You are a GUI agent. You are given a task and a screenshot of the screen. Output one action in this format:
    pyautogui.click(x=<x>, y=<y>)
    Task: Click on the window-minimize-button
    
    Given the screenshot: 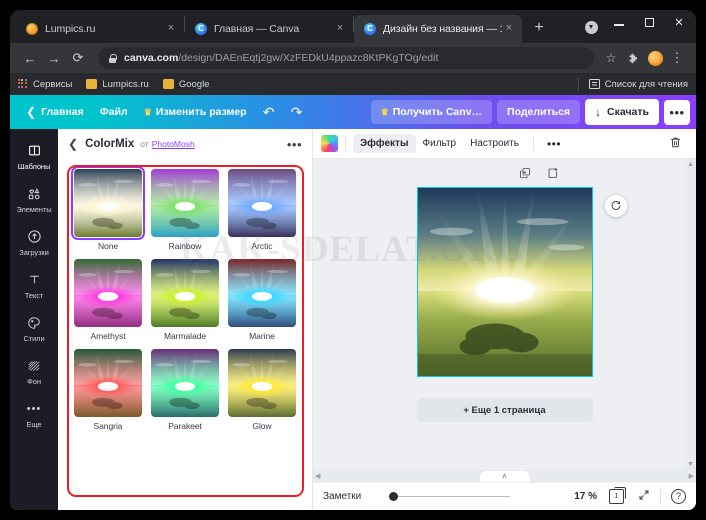 What is the action you would take?
    pyautogui.click(x=619, y=22)
    